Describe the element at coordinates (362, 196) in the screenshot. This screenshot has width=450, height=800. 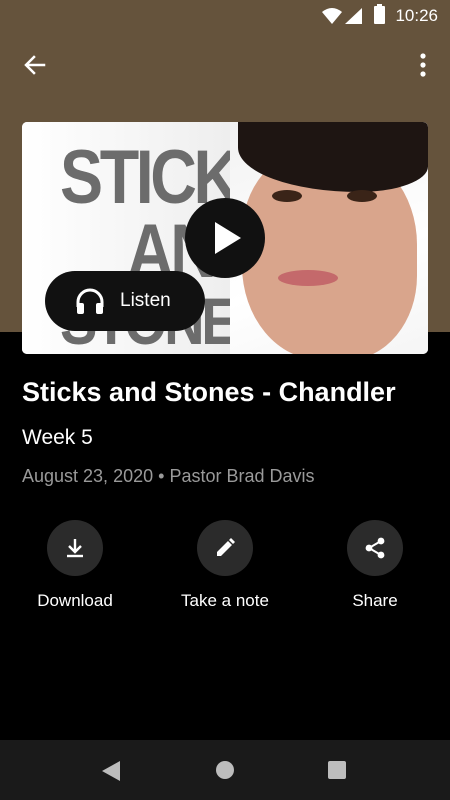
I see `portrait-eye-right` at that location.